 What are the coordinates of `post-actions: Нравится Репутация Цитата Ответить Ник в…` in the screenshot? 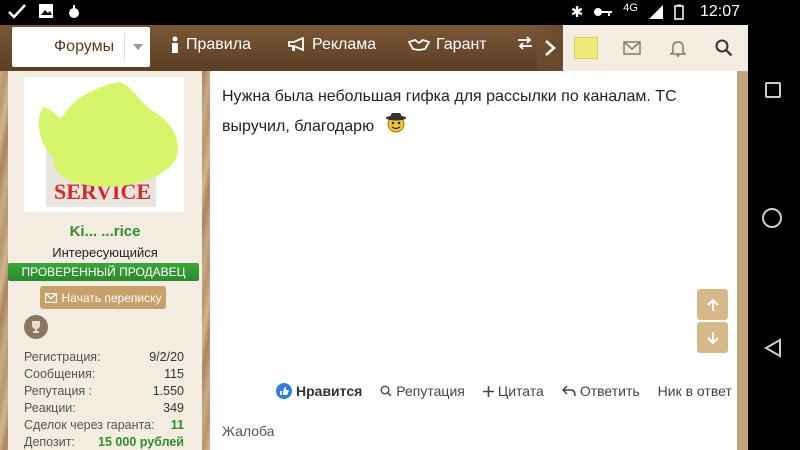 It's located at (504, 391).